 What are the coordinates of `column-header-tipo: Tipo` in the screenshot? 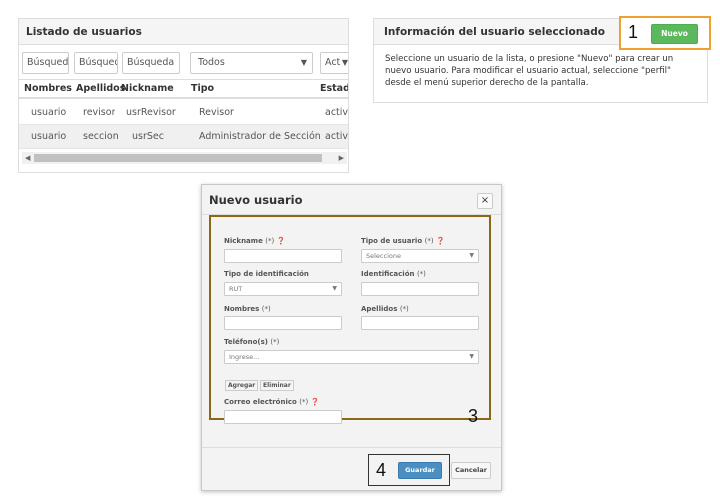 It's located at (202, 88).